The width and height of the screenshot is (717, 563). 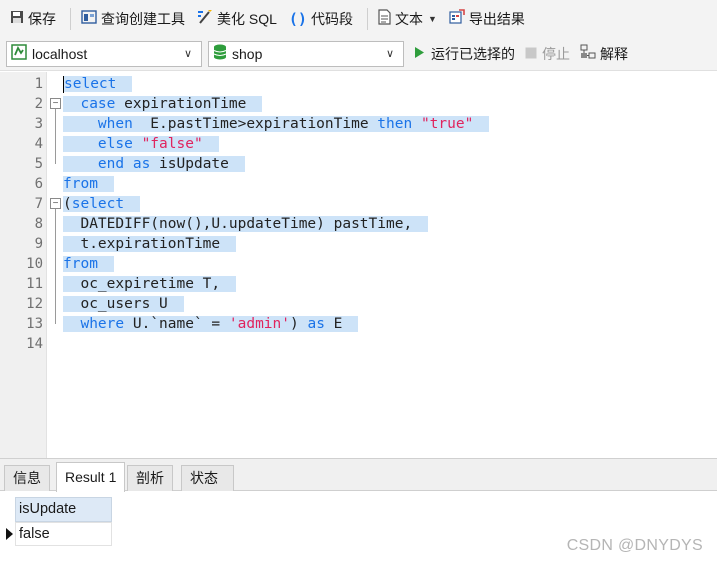 What do you see at coordinates (395, 124) in the screenshot?
I see `sql-keyword: then` at bounding box center [395, 124].